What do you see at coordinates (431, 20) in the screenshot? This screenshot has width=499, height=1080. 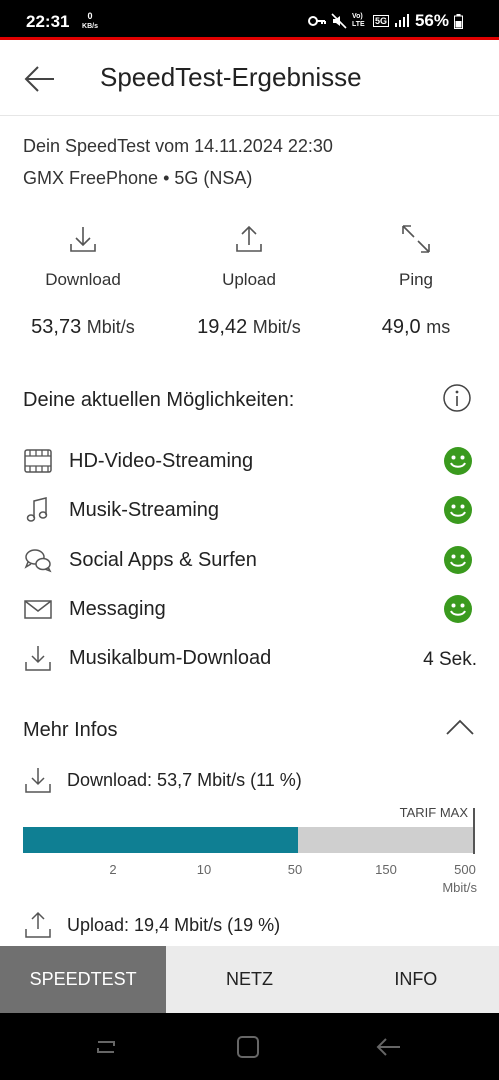 I see `battery-percent: 56%` at bounding box center [431, 20].